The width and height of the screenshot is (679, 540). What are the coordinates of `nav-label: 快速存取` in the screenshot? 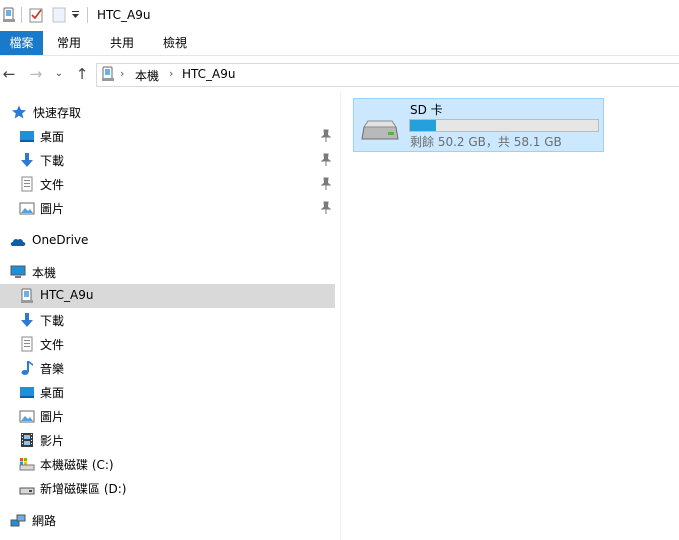 It's located at (57, 113).